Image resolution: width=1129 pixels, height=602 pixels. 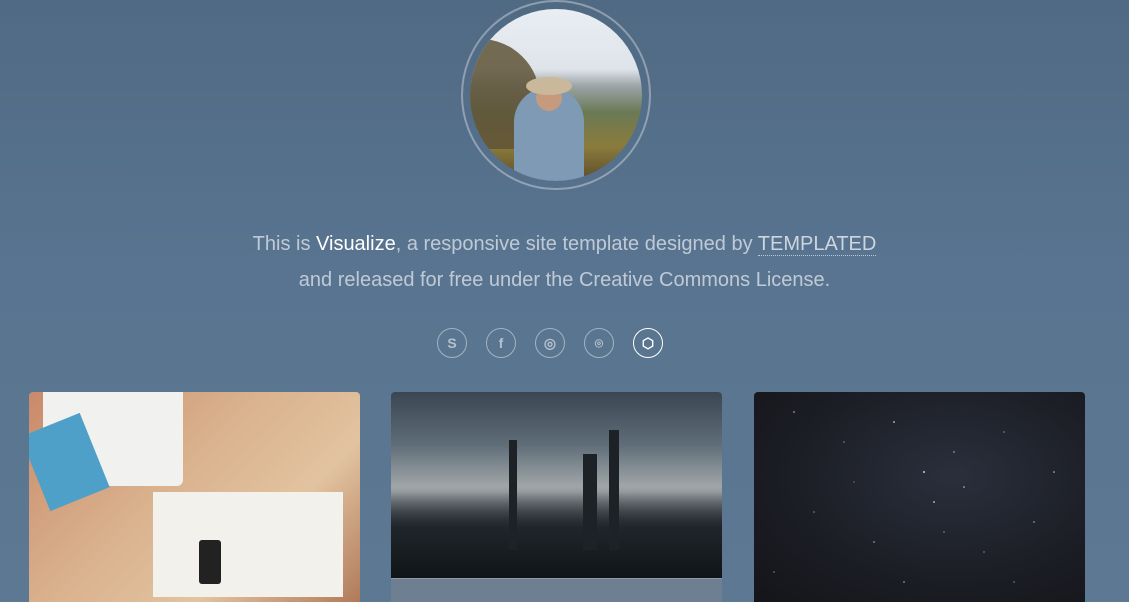 I want to click on skyline-shape, so click(x=556, y=537).